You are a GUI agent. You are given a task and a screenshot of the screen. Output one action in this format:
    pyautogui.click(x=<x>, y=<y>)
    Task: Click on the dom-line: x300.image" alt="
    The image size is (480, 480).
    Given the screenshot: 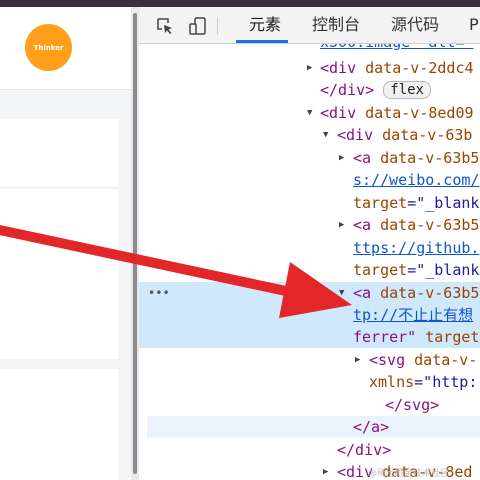 What is the action you would take?
    pyautogui.click(x=309, y=49)
    